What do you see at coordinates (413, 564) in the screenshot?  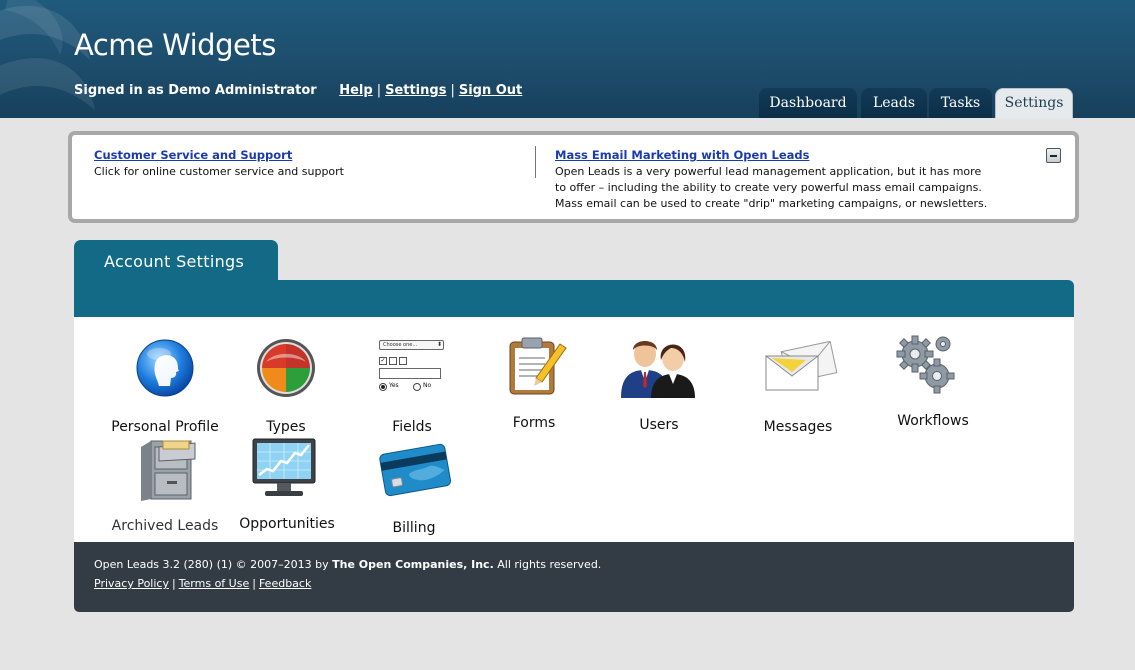 I see `company-name: The Open Companies, Inc.` at bounding box center [413, 564].